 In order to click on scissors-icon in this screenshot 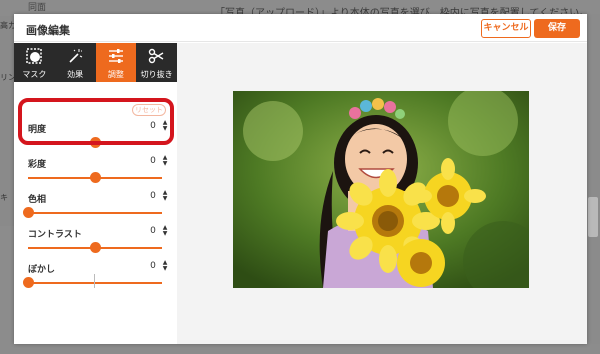, I will do `click(156, 56)`.